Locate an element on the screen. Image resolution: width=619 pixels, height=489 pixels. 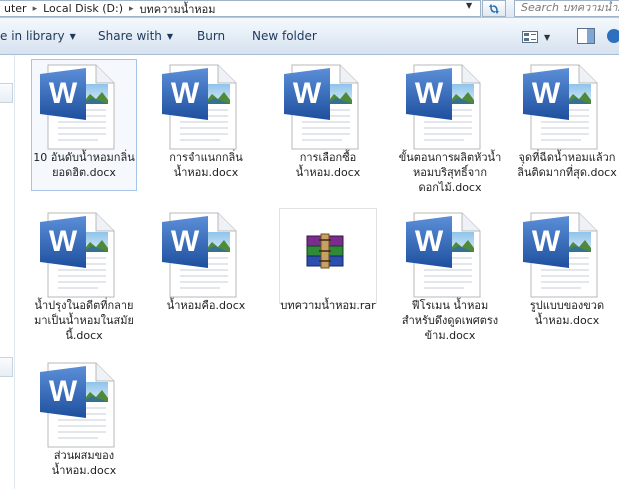
help-icon is located at coordinates (613, 36).